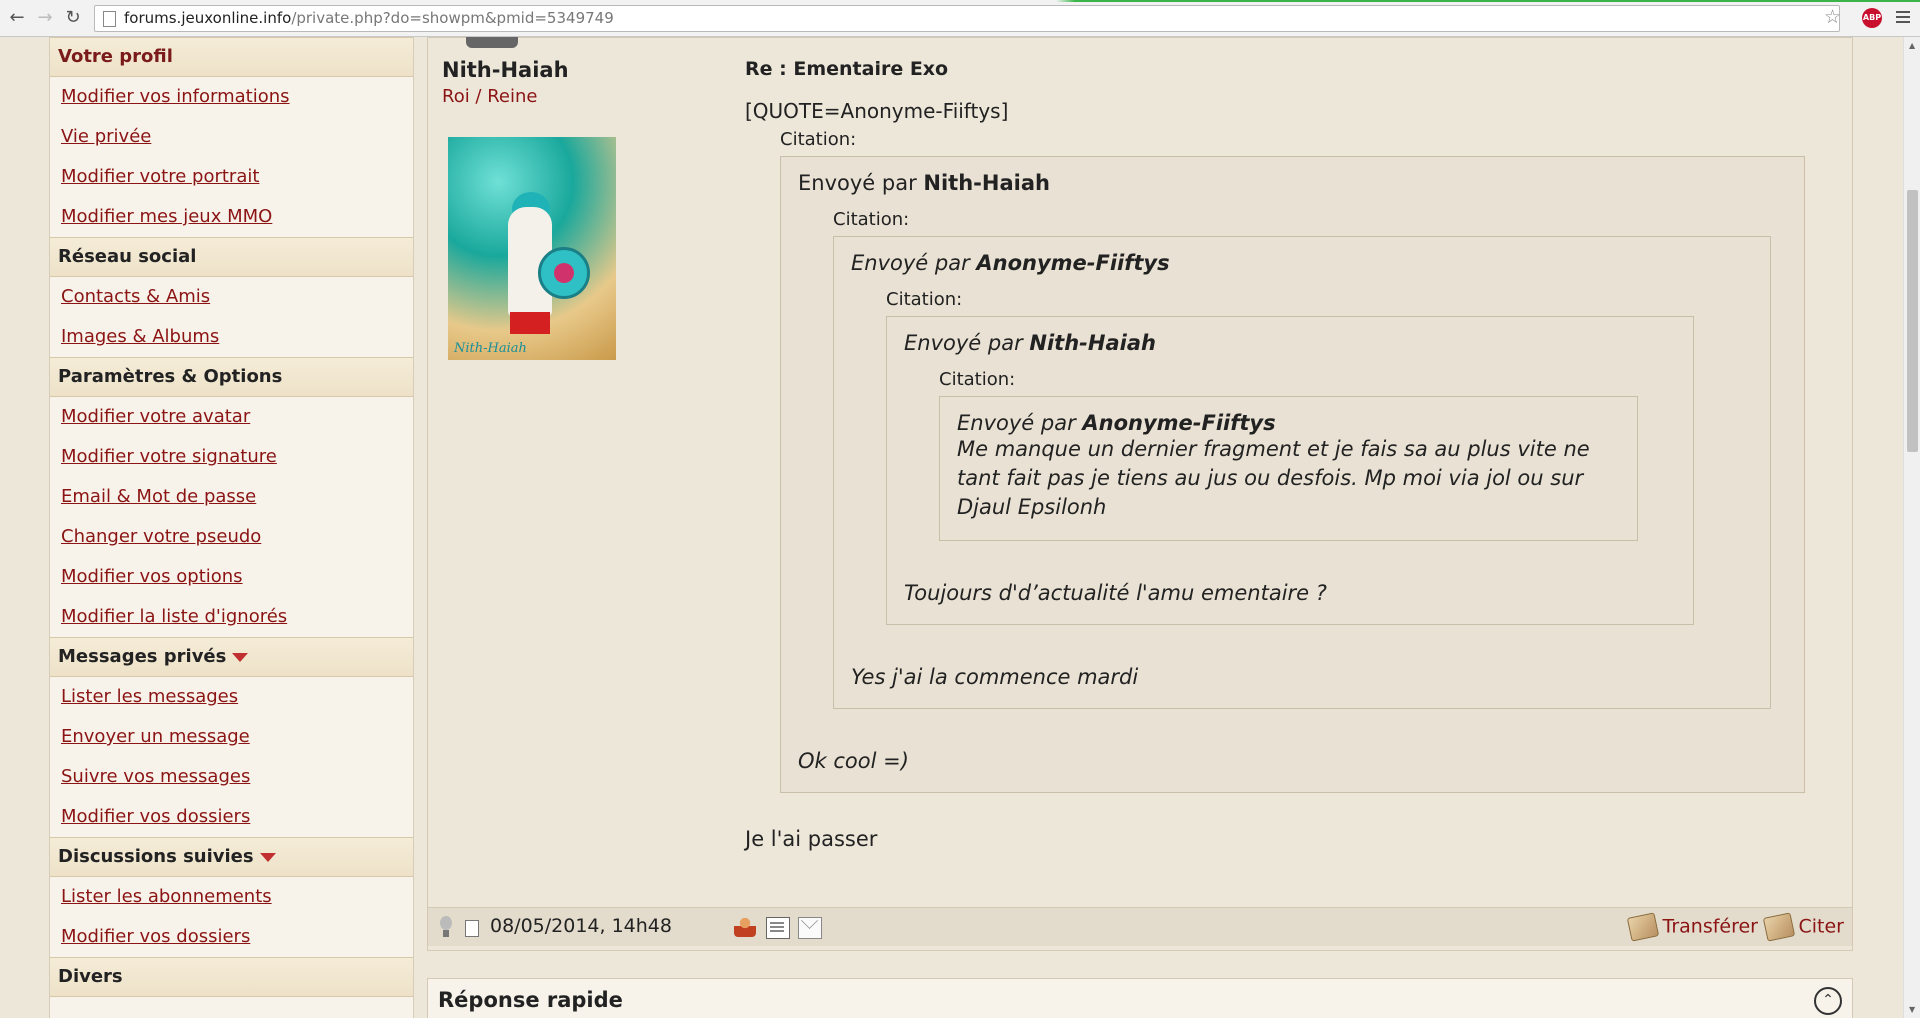 The image size is (1920, 1018). What do you see at coordinates (231, 217) in the screenshot?
I see `sidebar-link: Modifier mes jeux MMO` at bounding box center [231, 217].